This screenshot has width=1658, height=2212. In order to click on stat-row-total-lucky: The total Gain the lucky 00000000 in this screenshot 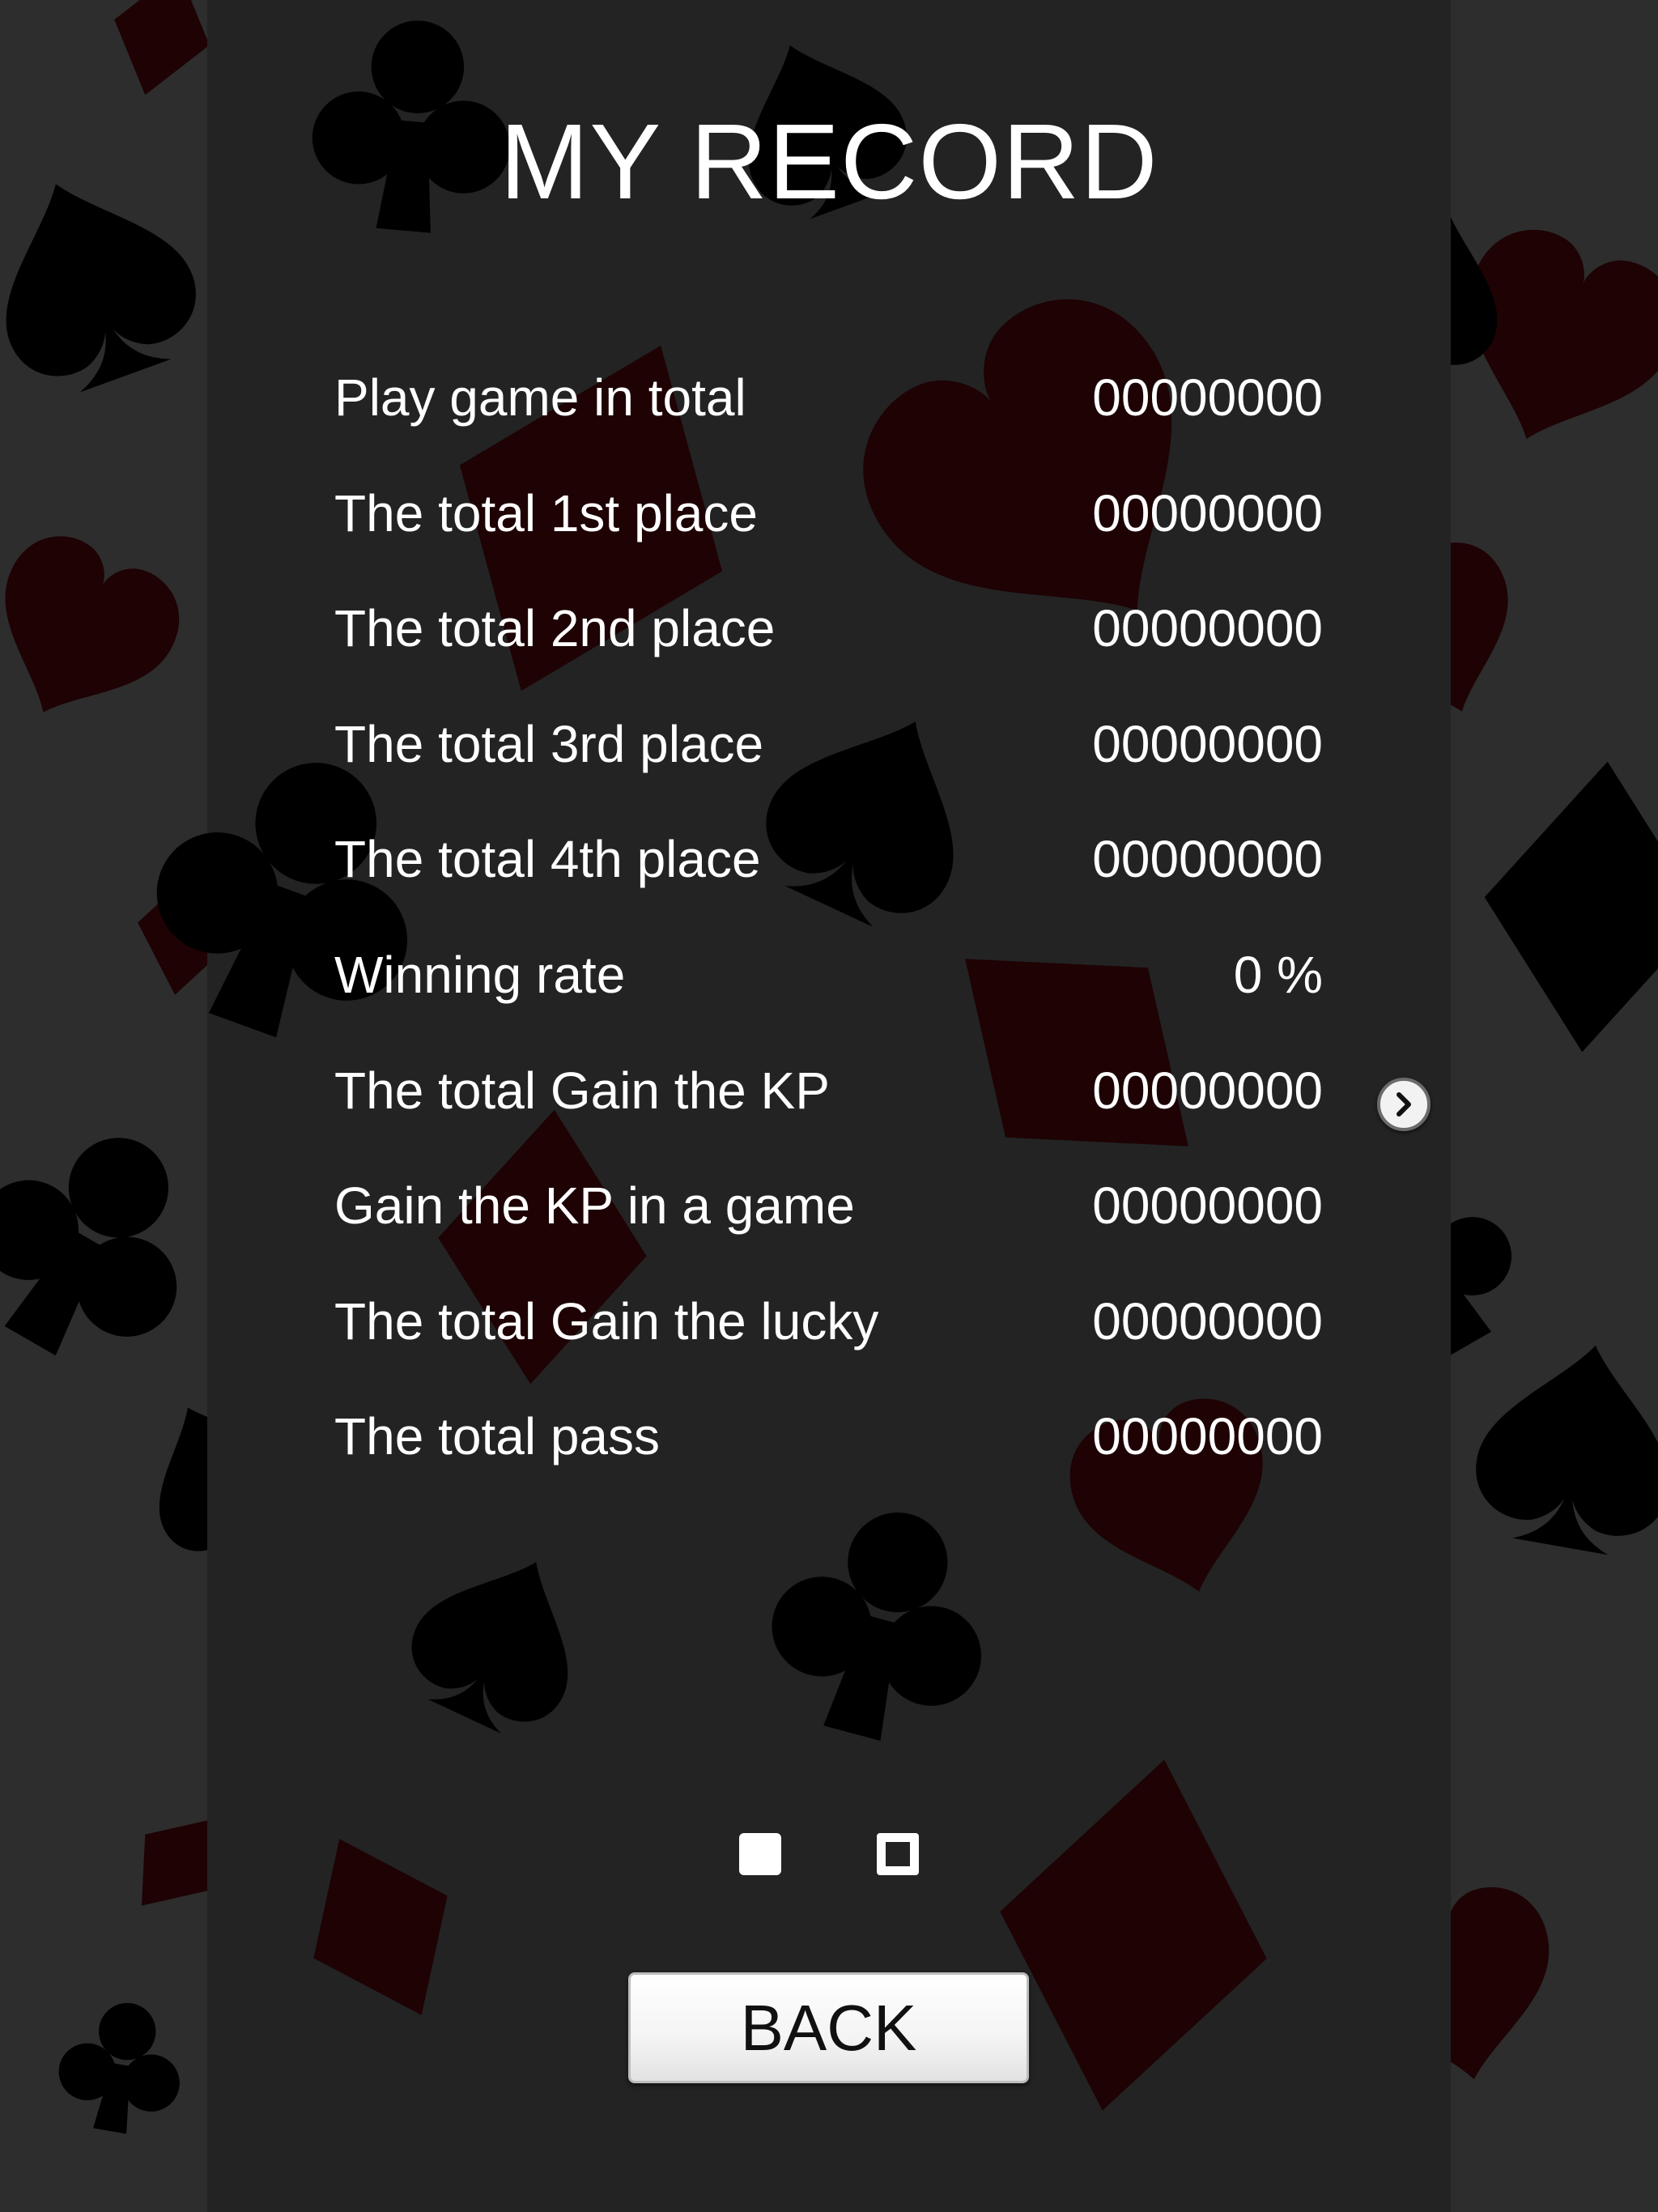, I will do `click(828, 1331)`.